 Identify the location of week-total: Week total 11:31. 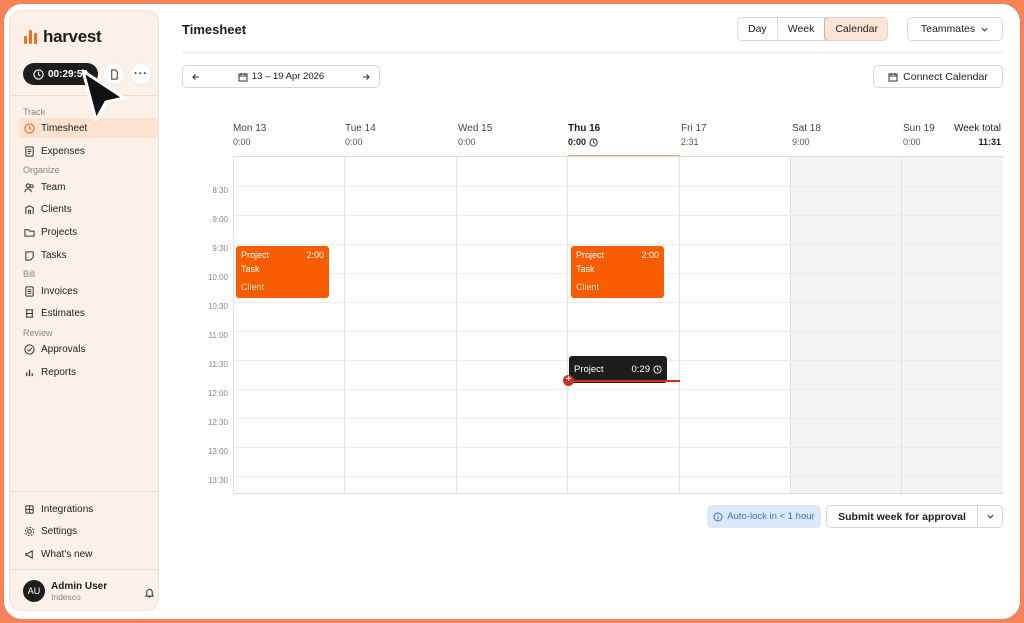
(962, 135).